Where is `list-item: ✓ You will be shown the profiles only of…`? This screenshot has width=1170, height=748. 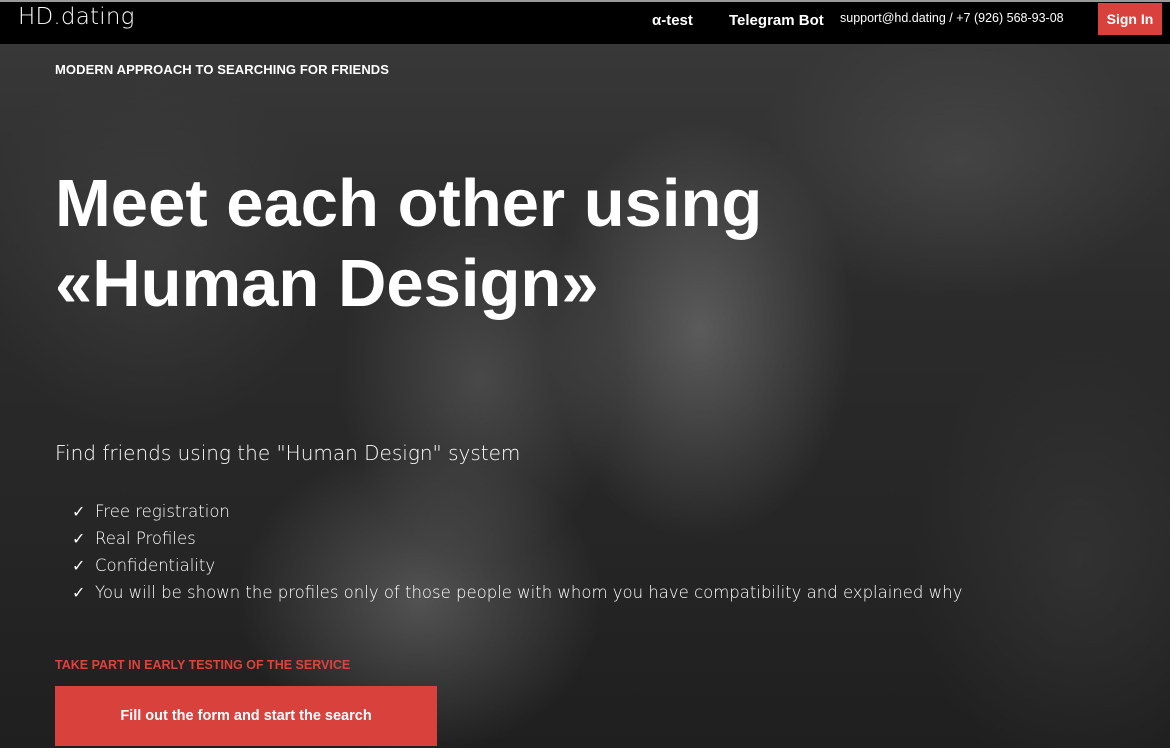 list-item: ✓ You will be shown the profiles only of… is located at coordinates (517, 592).